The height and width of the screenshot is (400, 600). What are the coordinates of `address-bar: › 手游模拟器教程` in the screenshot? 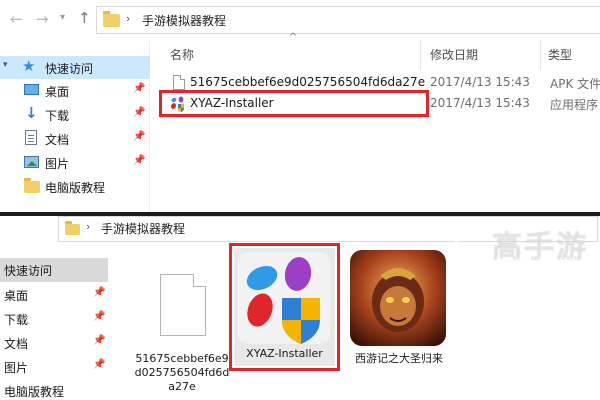 It's located at (348, 20).